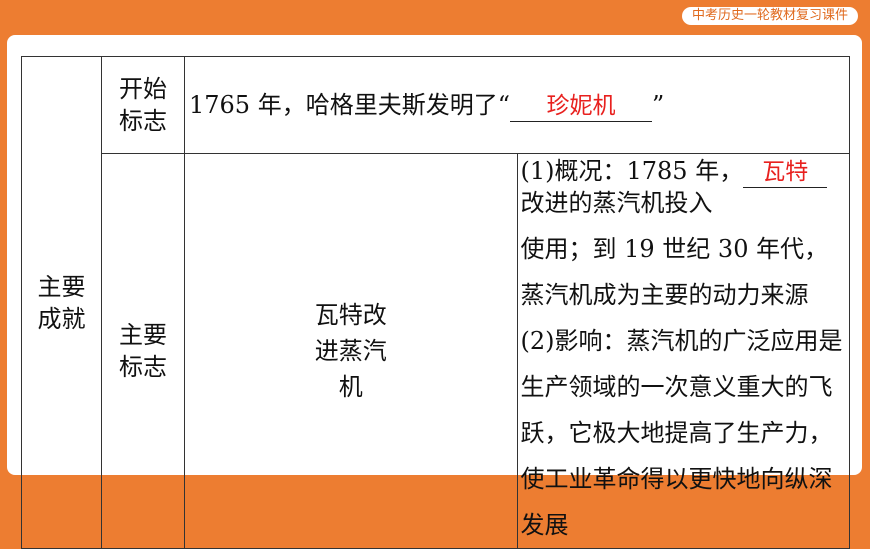 This screenshot has height=549, width=870. What do you see at coordinates (674, 272) in the screenshot?
I see `usage-text: 使用；到 19 世纪 30 年代，蒸汽机成为主要的动力来源` at bounding box center [674, 272].